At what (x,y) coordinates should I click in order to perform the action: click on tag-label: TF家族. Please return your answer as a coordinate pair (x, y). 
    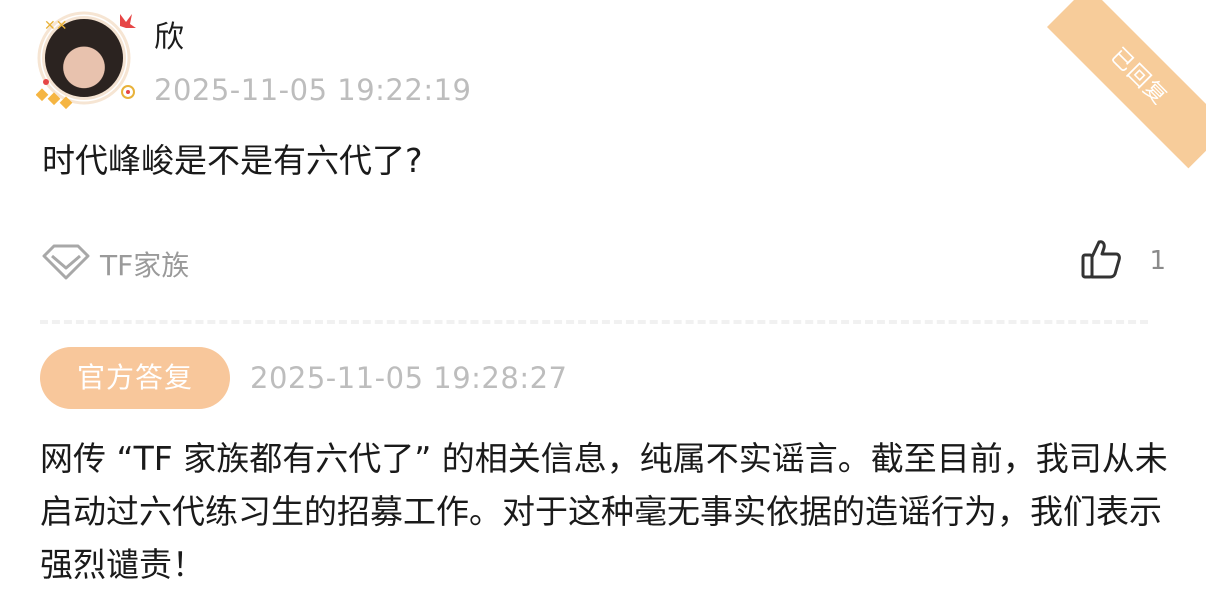
    Looking at the image, I should click on (145, 265).